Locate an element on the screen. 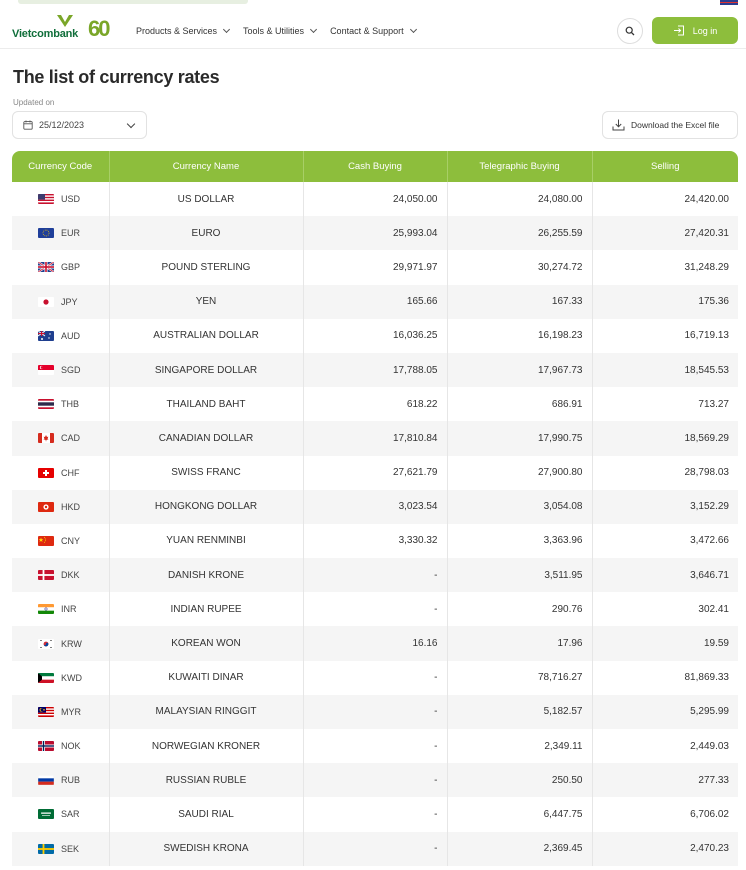 The width and height of the screenshot is (746, 870). nav-item-contact: Contact & Support is located at coordinates (373, 30).